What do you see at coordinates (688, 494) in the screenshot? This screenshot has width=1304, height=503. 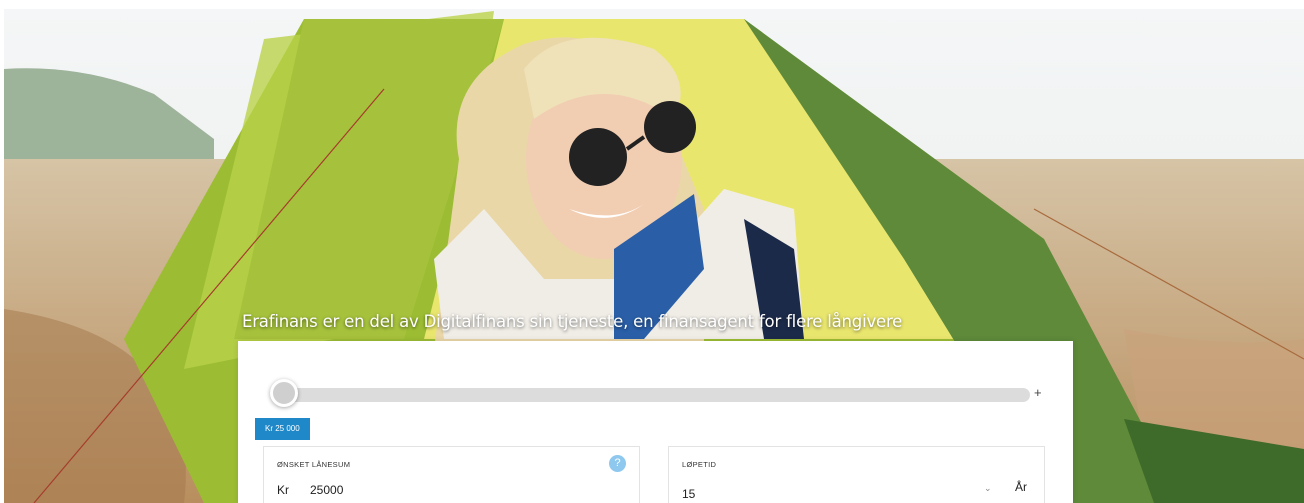 I see `term-select-value: 15` at bounding box center [688, 494].